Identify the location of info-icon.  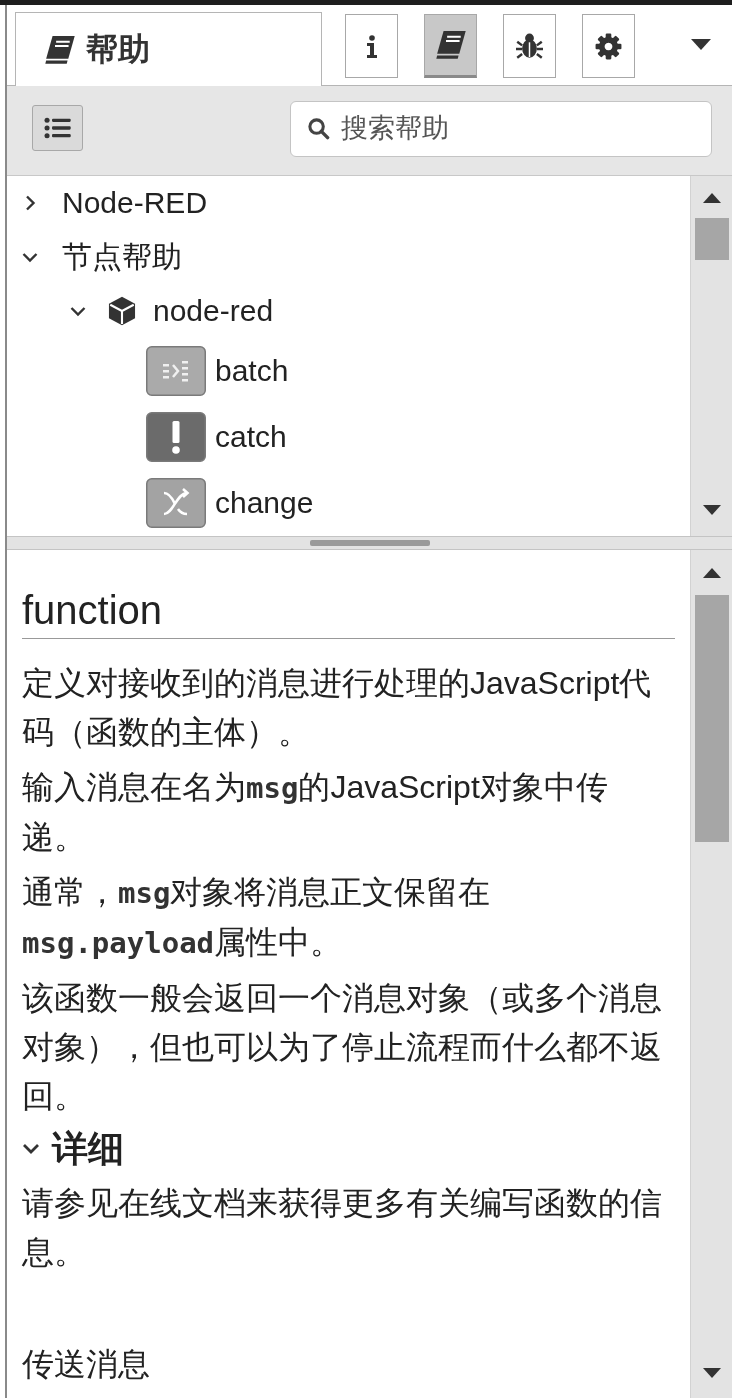
(371, 46).